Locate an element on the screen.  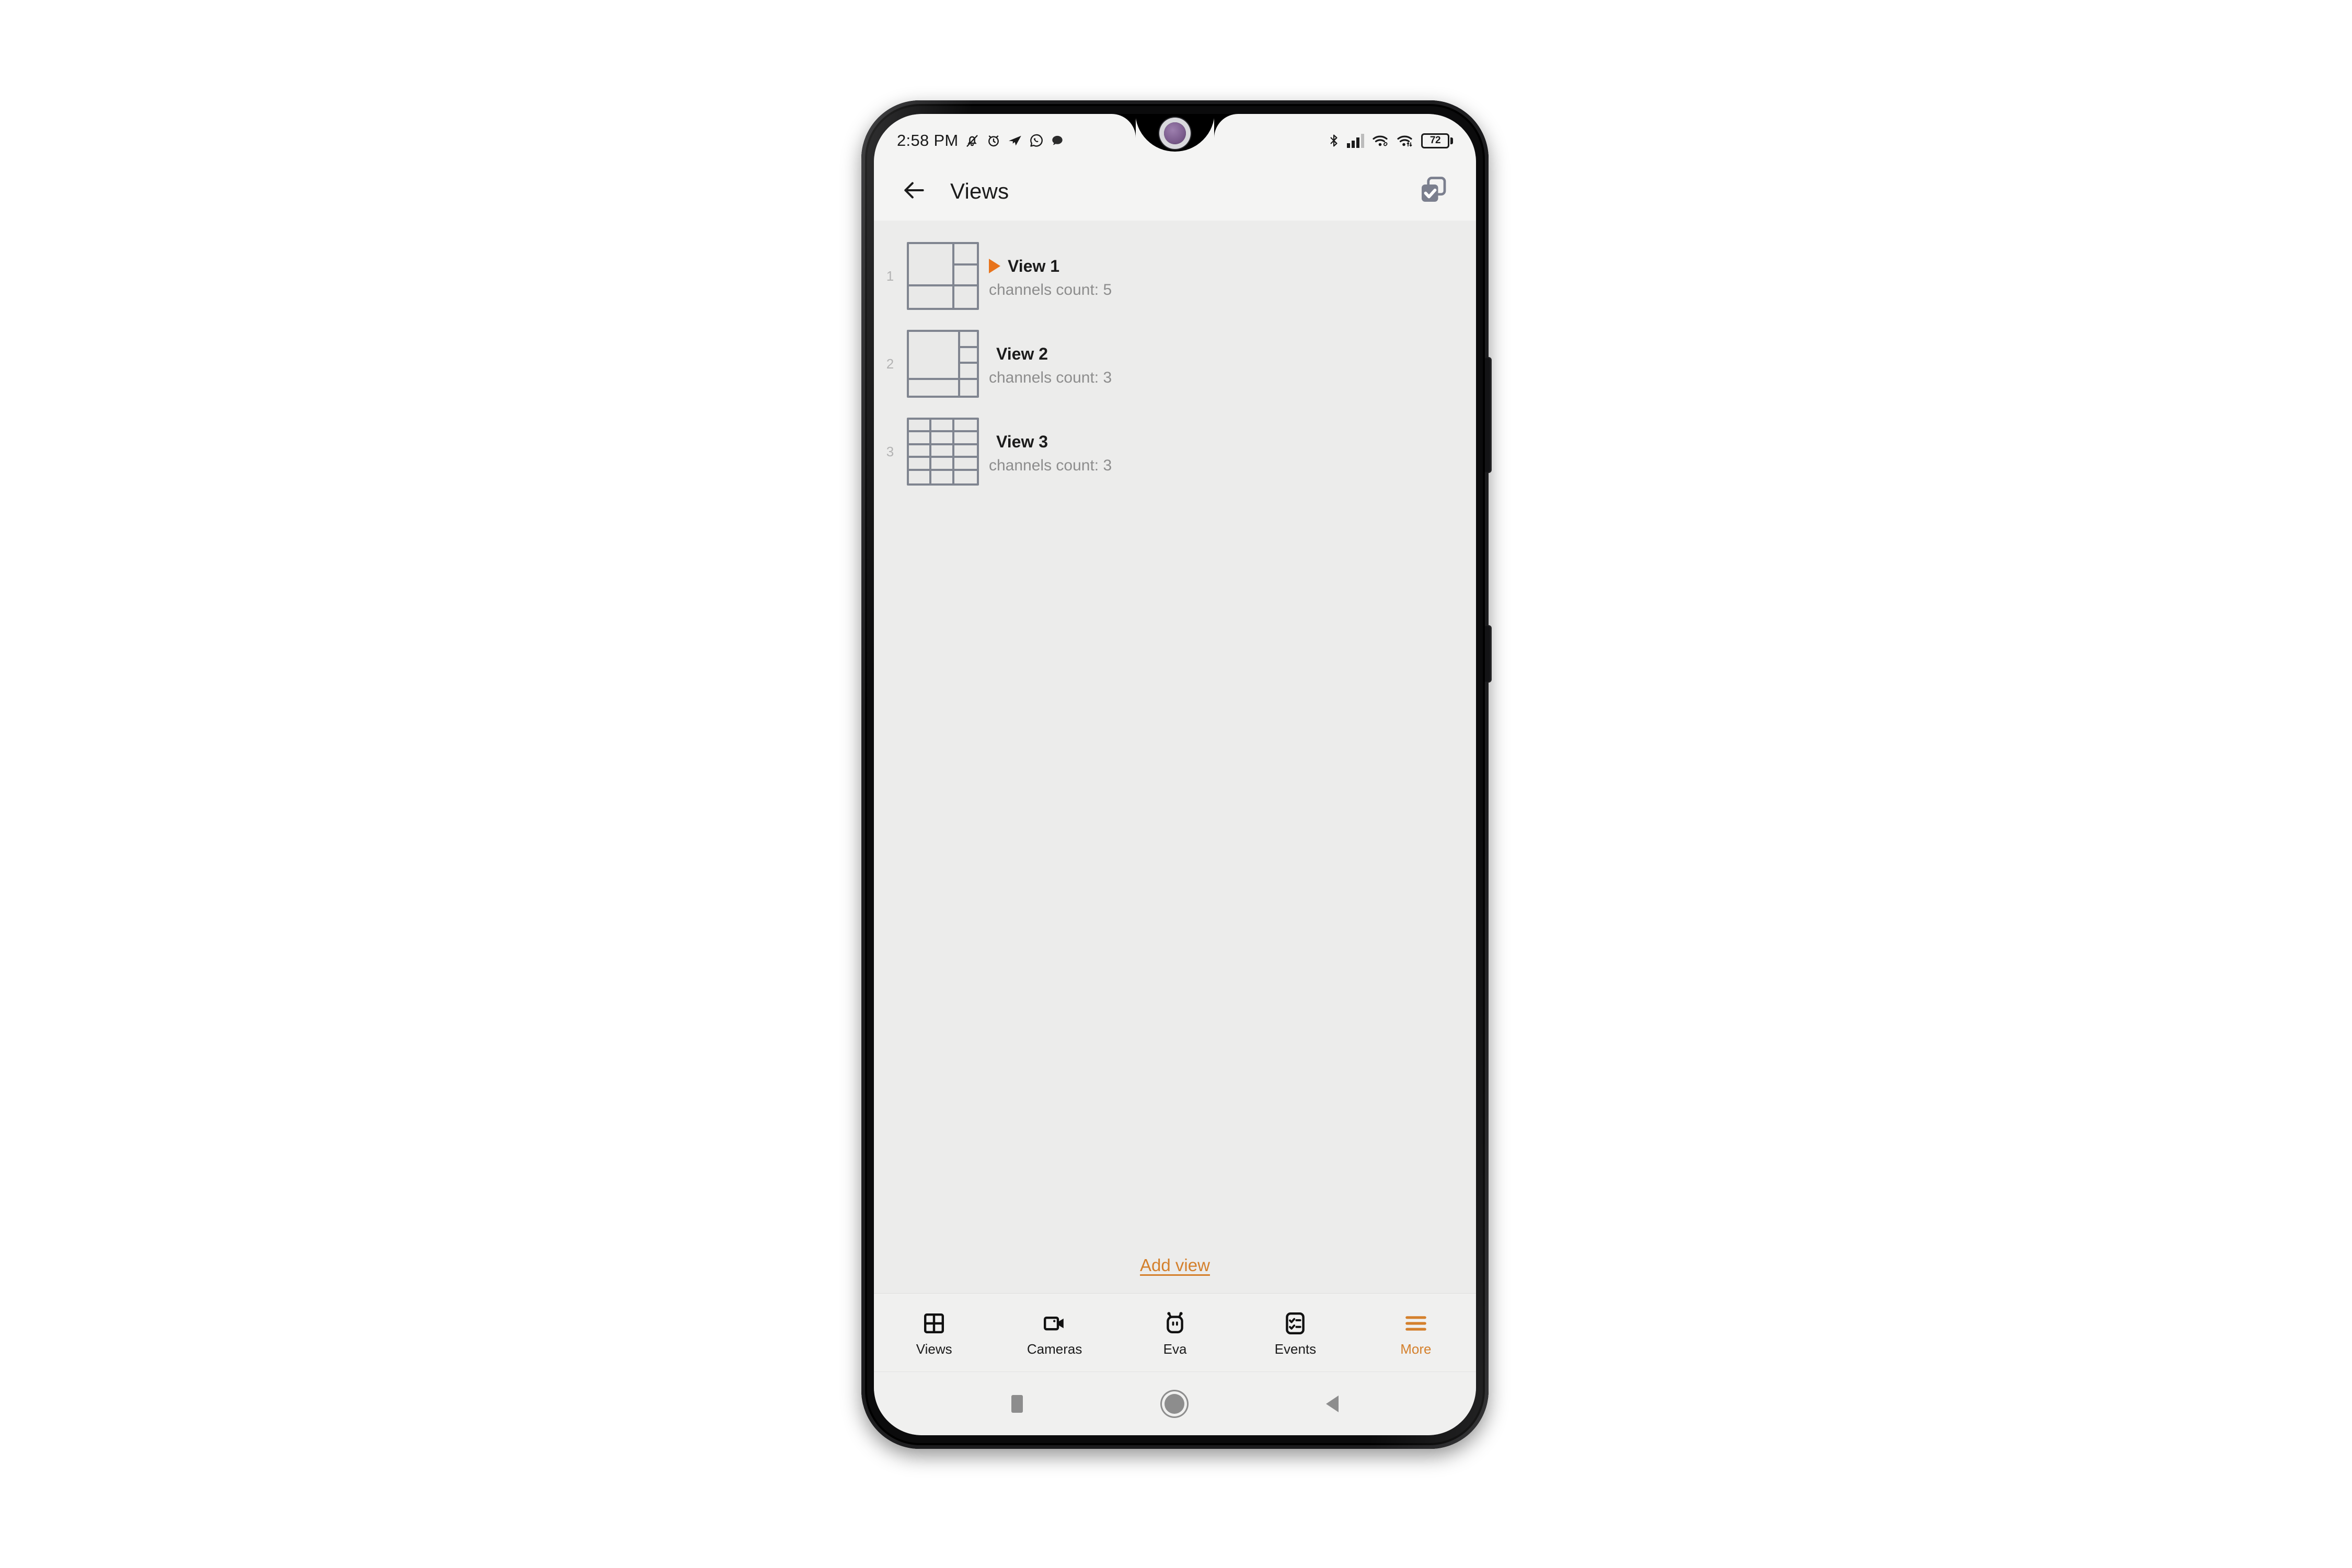
nav-item-more: More is located at coordinates (1416, 1332).